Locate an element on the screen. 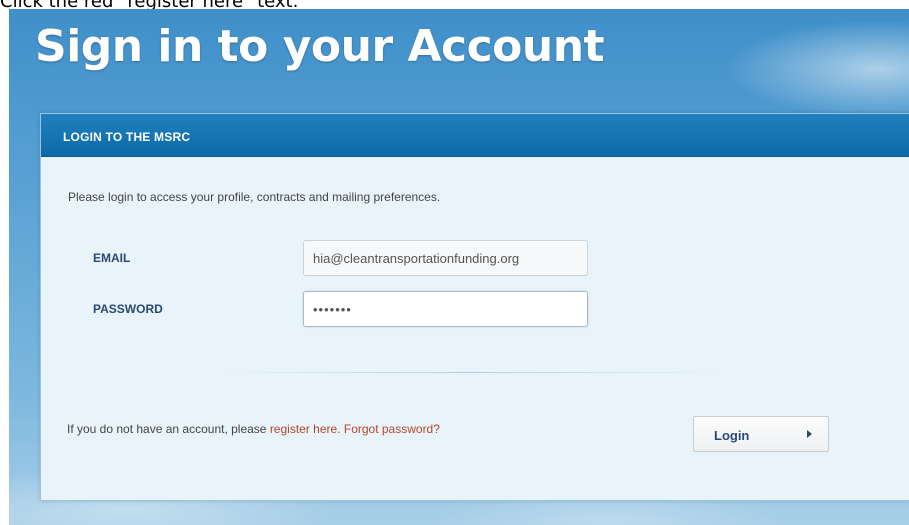 Image resolution: width=909 pixels, height=525 pixels. email-field is located at coordinates (445, 258).